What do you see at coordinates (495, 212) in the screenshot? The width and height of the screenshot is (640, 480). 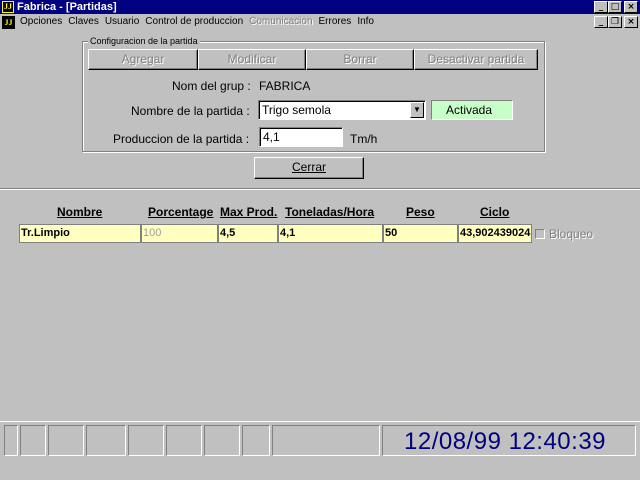 I see `col-header-ciclo: Ciclo` at bounding box center [495, 212].